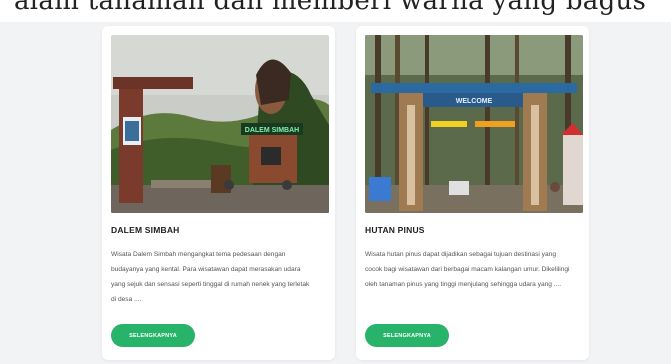  Describe the element at coordinates (395, 230) in the screenshot. I see `card-title: HUTAN PINUS` at that location.